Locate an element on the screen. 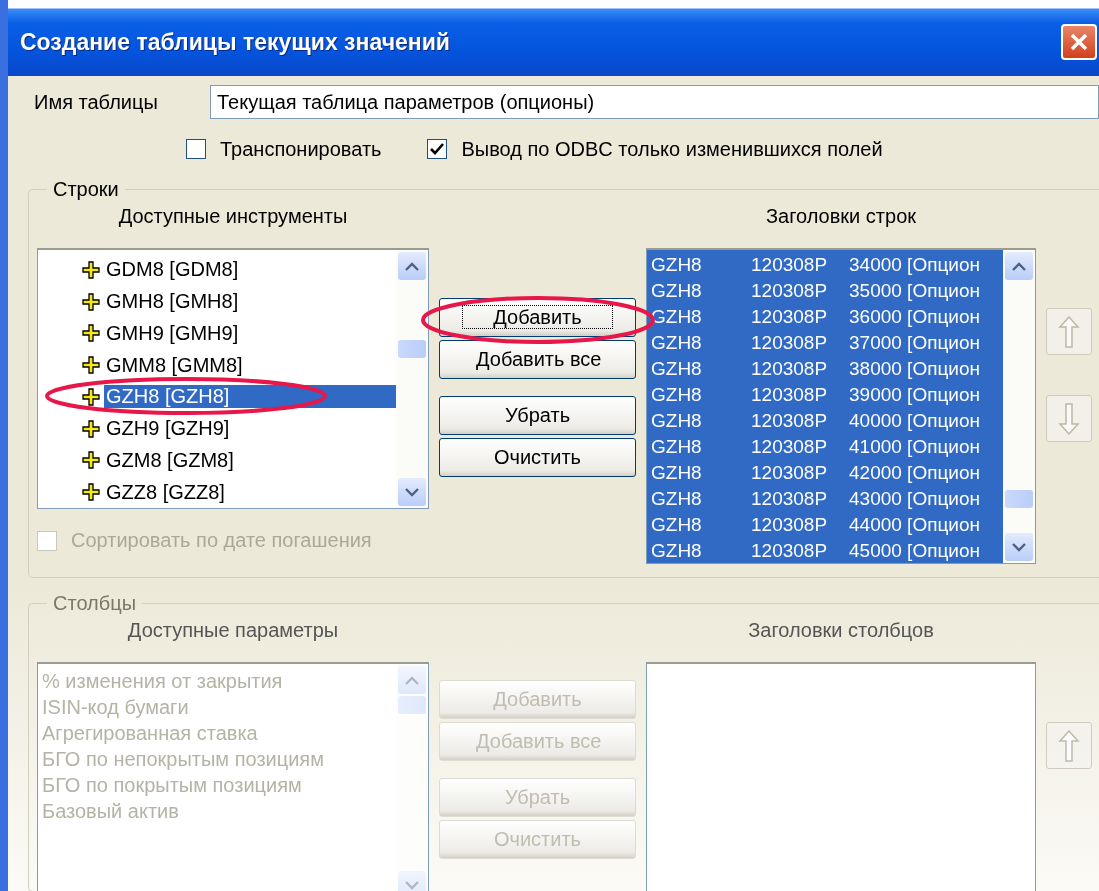 The height and width of the screenshot is (891, 1099). arrow-down-icon is located at coordinates (1069, 418).